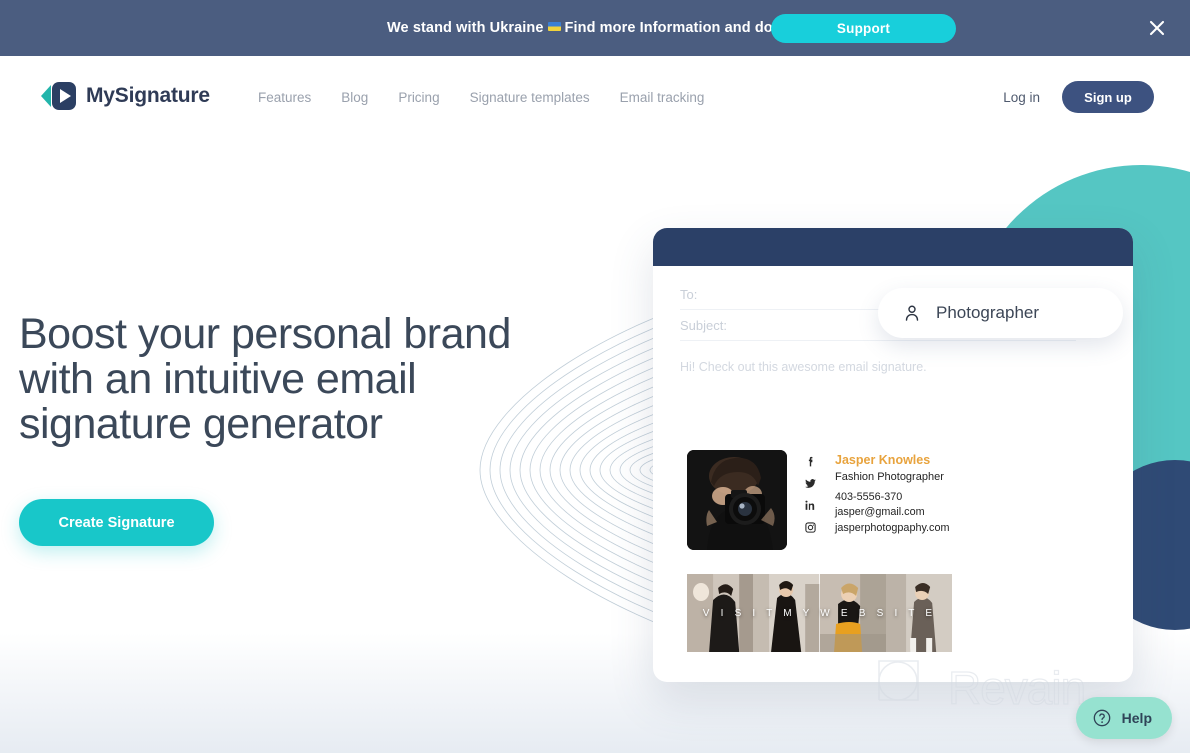  Describe the element at coordinates (1108, 97) in the screenshot. I see `signup-button: Sign up` at that location.